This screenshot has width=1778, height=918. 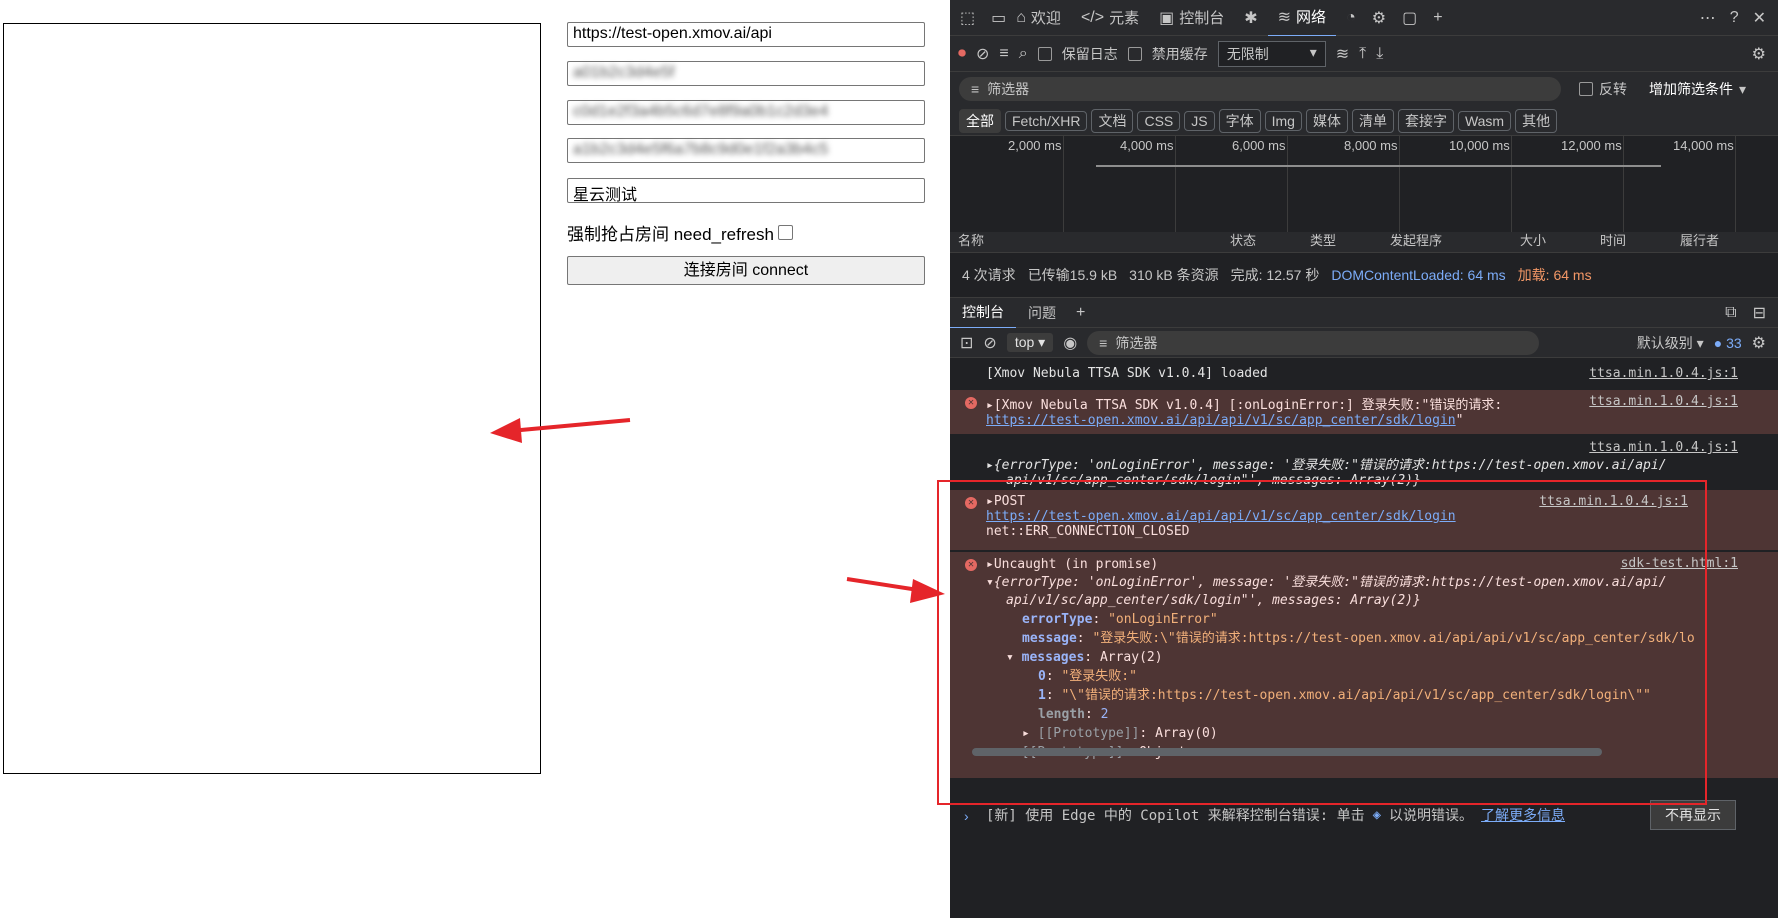 I want to click on tab-console: ▣ 控制台, so click(x=1191, y=18).